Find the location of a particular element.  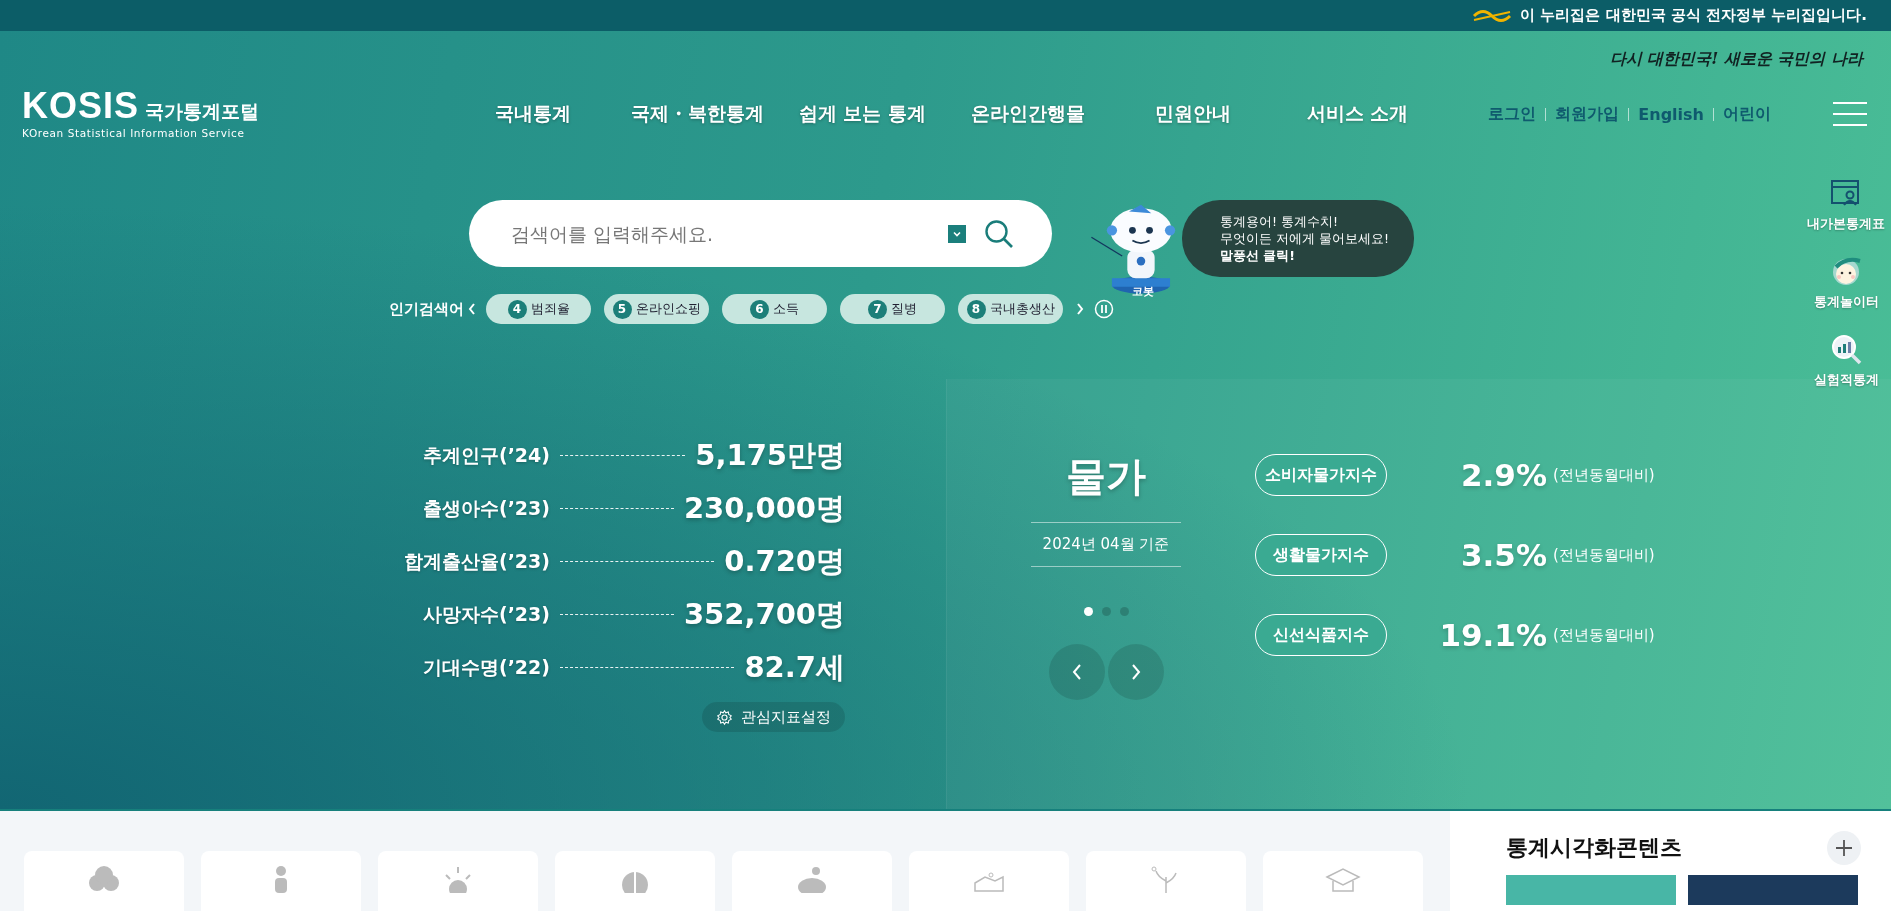

popular-keyword-chip: 5 온라인쇼핑 is located at coordinates (656, 309).